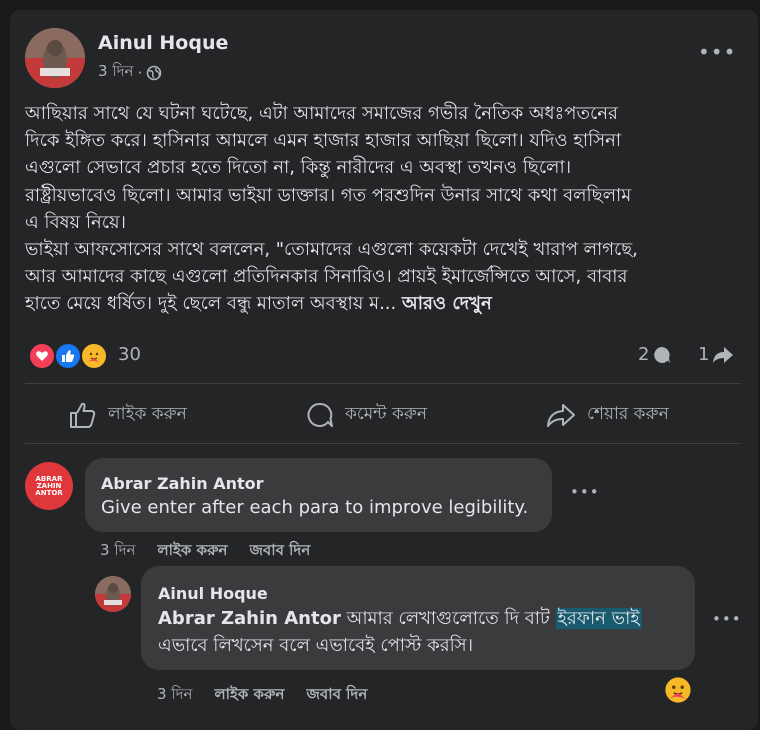  What do you see at coordinates (383, 383) in the screenshot?
I see `actions-top-divider` at bounding box center [383, 383].